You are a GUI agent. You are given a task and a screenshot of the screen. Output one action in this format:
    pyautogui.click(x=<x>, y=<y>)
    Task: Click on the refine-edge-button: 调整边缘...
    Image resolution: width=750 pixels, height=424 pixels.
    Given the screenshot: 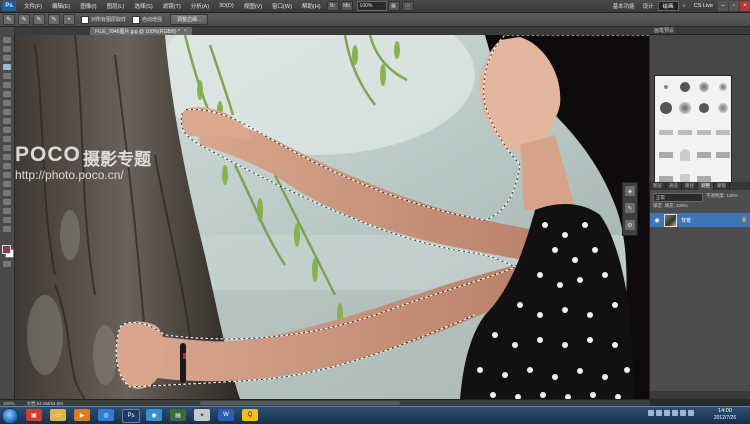 What is the action you would take?
    pyautogui.click(x=189, y=19)
    